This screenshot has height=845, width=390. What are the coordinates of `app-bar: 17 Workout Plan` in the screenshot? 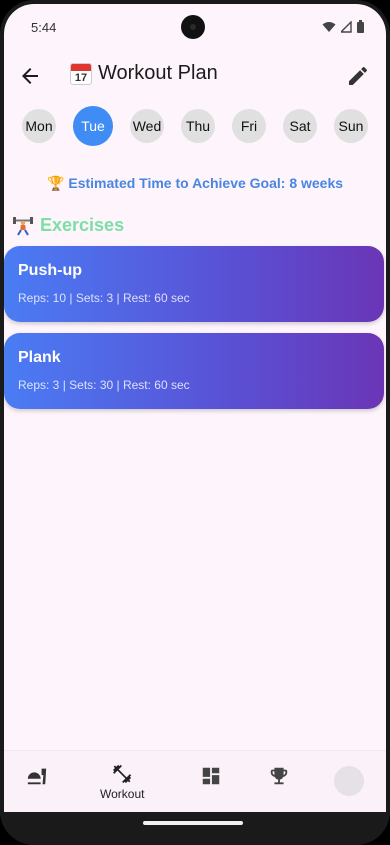 It's located at (195, 76).